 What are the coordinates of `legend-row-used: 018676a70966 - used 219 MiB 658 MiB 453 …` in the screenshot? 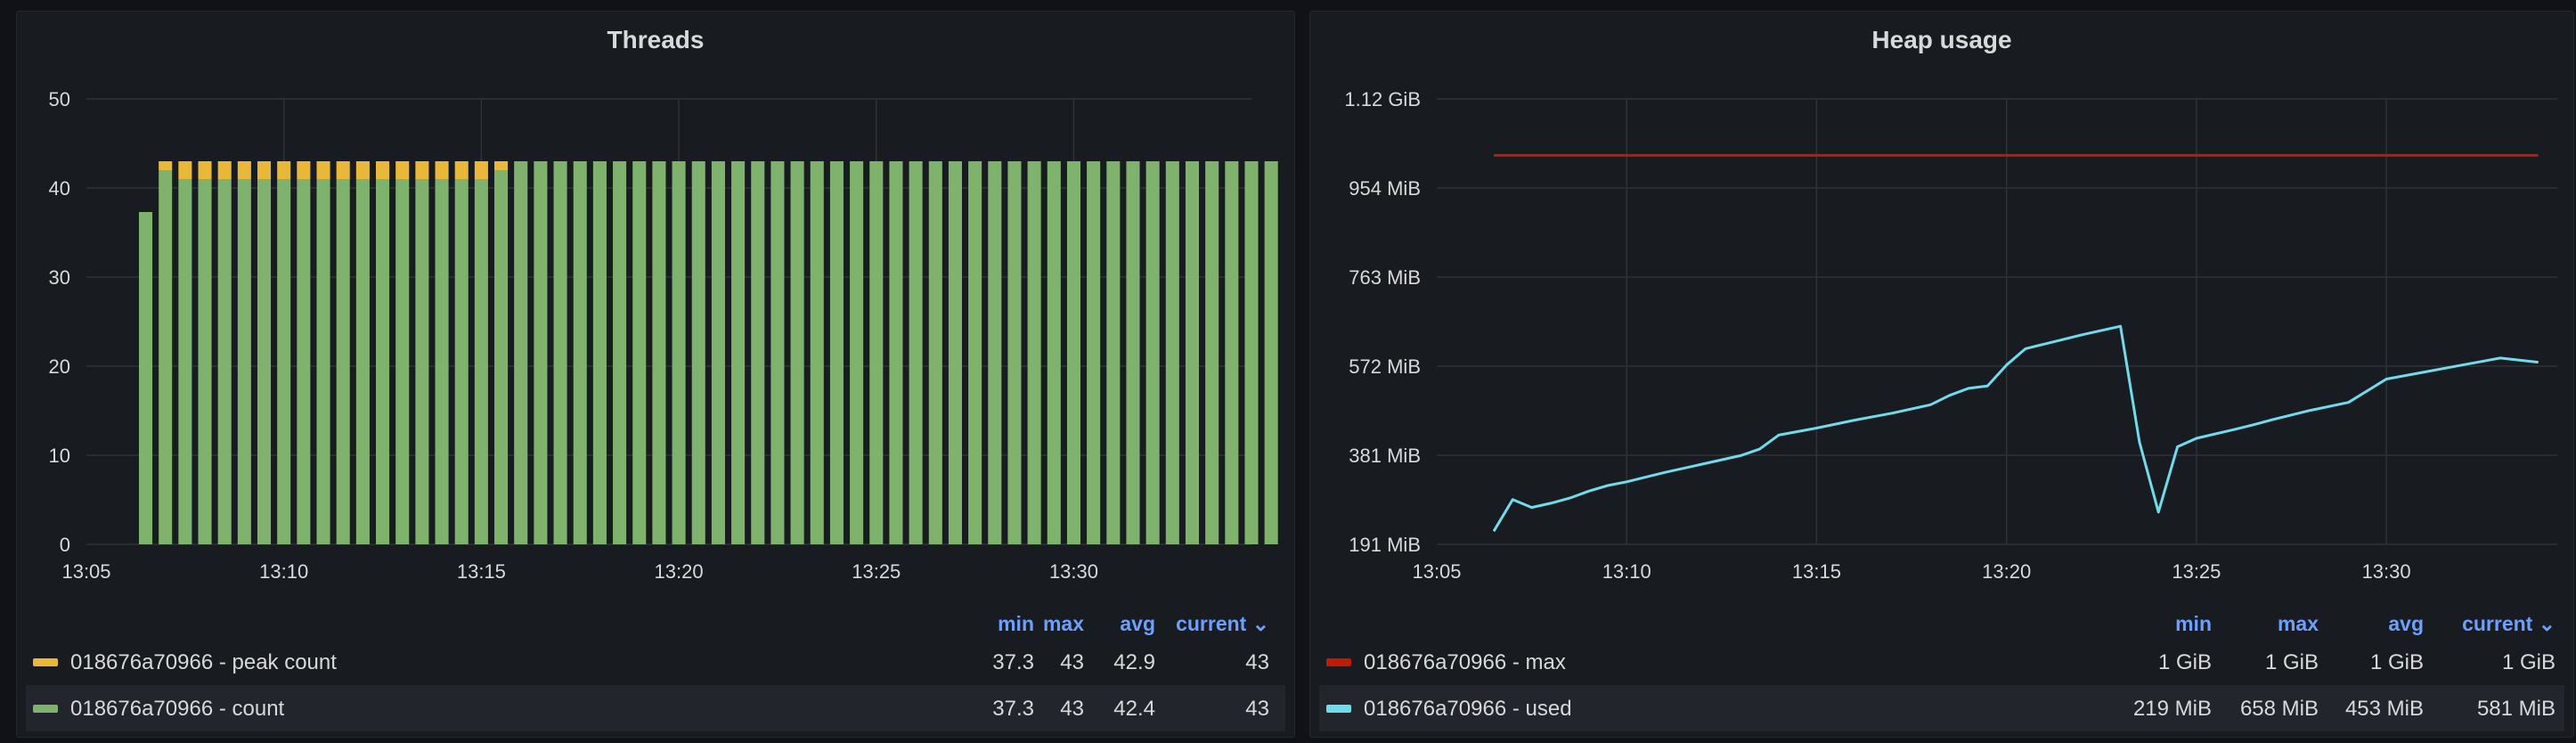 It's located at (1941, 708).